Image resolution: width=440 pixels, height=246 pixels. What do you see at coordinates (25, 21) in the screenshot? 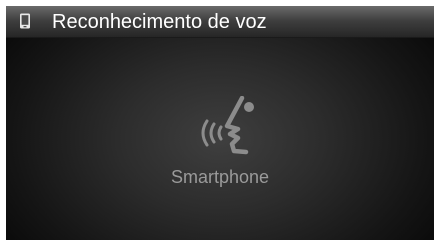
I see `phone-icon` at bounding box center [25, 21].